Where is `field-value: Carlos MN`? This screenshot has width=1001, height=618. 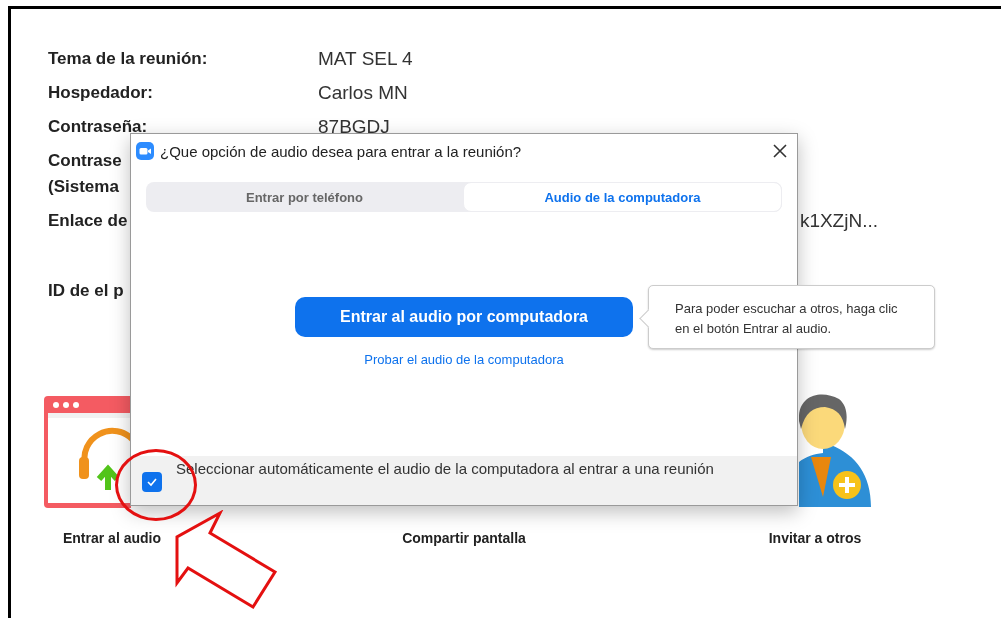 field-value: Carlos MN is located at coordinates (363, 92).